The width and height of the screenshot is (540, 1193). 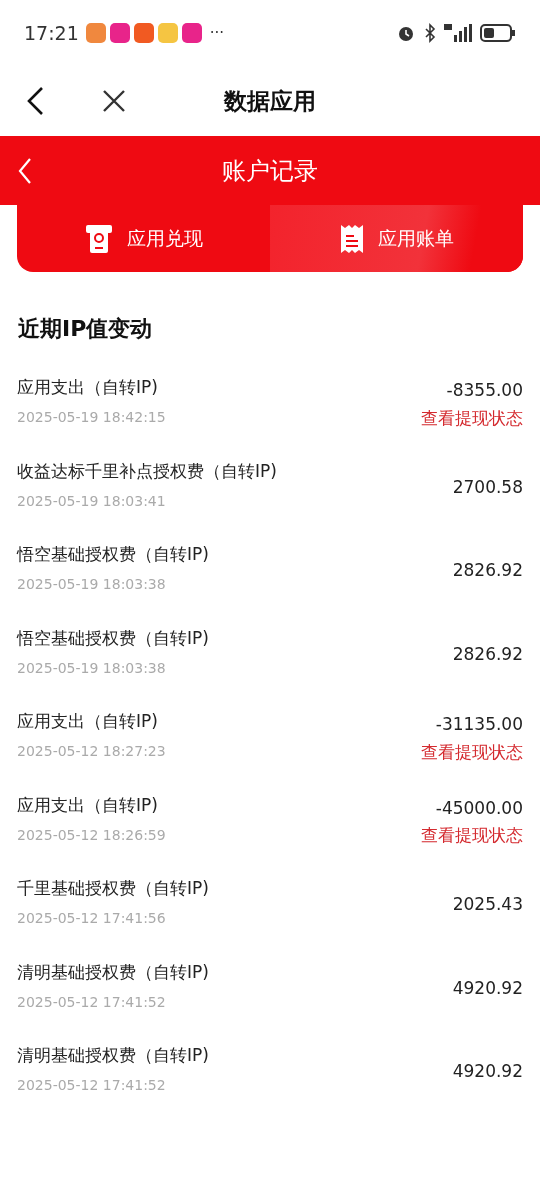 What do you see at coordinates (98, 238) in the screenshot?
I see `cash-machine-icon` at bounding box center [98, 238].